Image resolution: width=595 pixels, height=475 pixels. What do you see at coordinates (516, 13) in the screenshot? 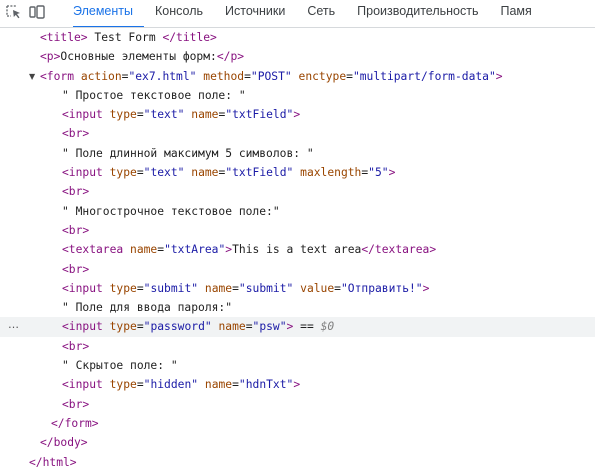
I see `tab-memory: Памя` at bounding box center [516, 13].